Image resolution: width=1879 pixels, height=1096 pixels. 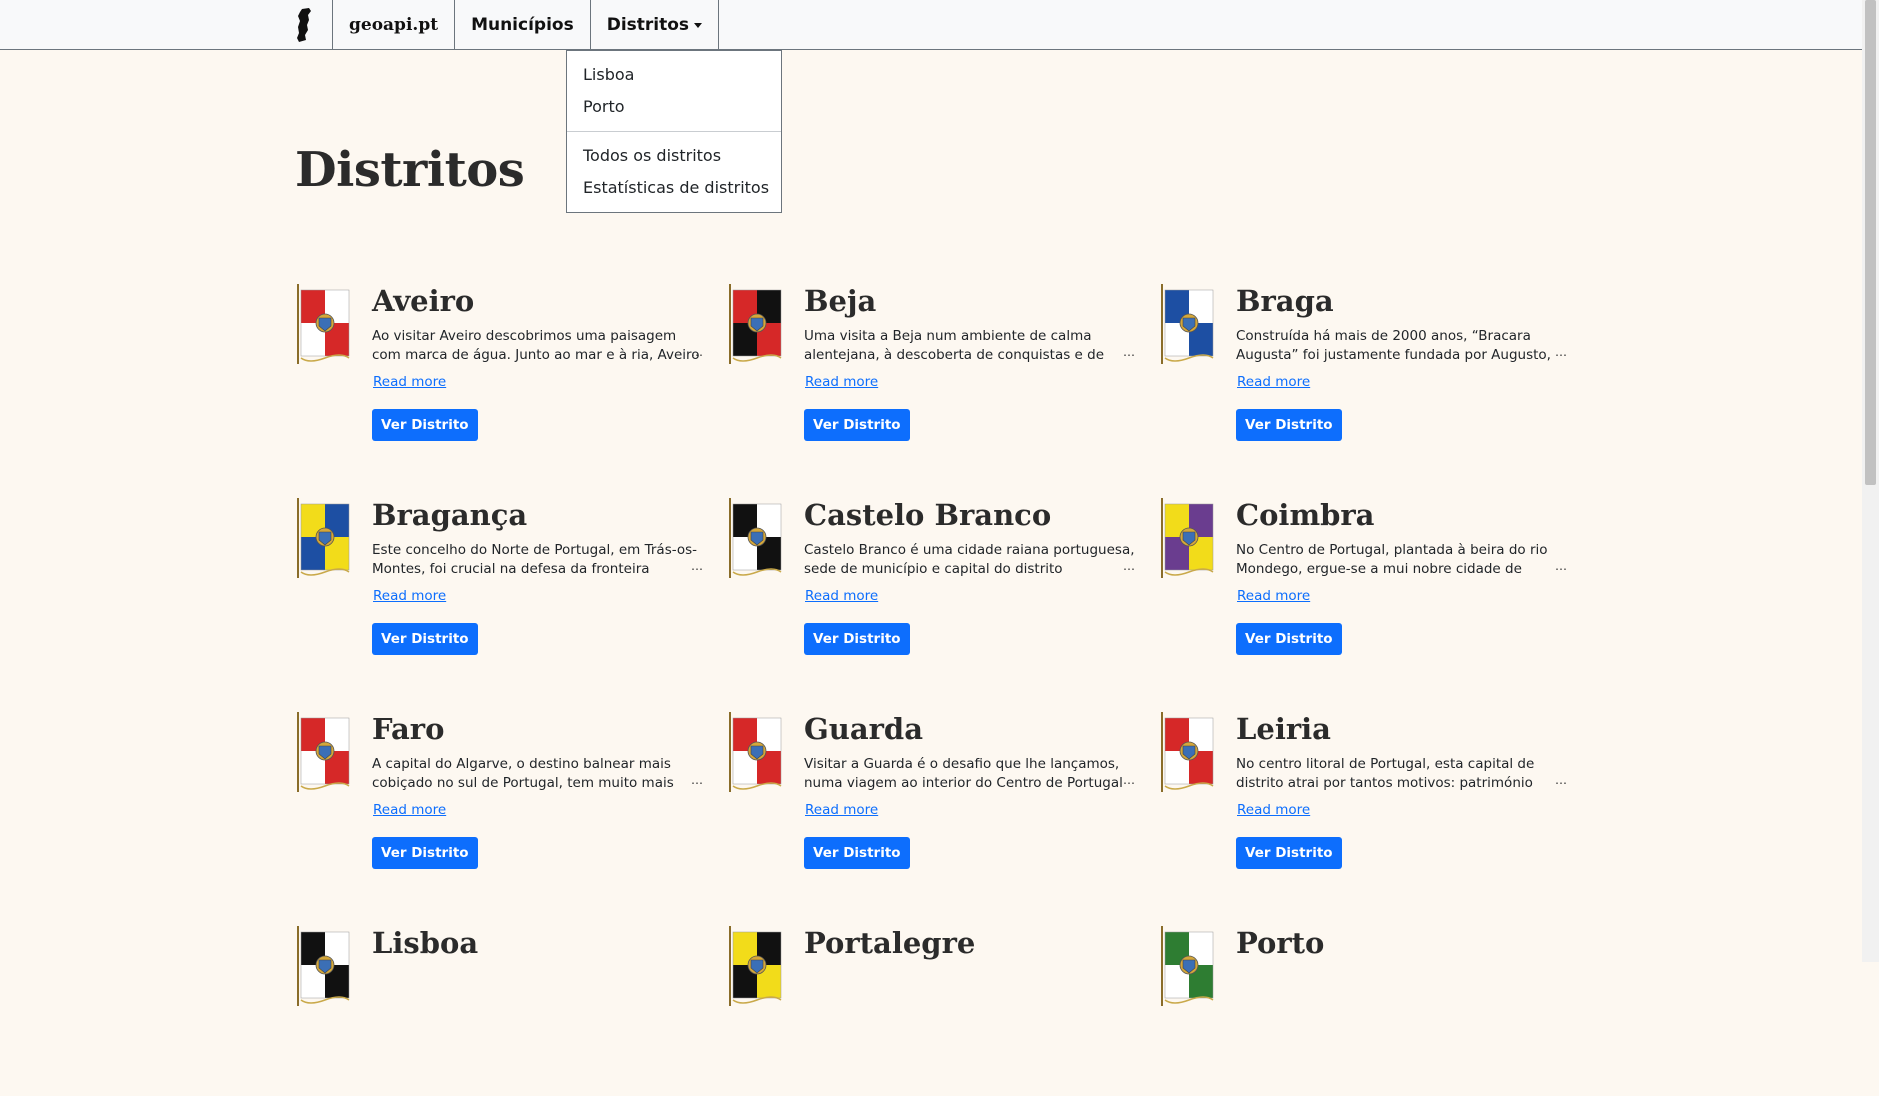 What do you see at coordinates (394, 25) in the screenshot?
I see `brand-link: geoapi.pt` at bounding box center [394, 25].